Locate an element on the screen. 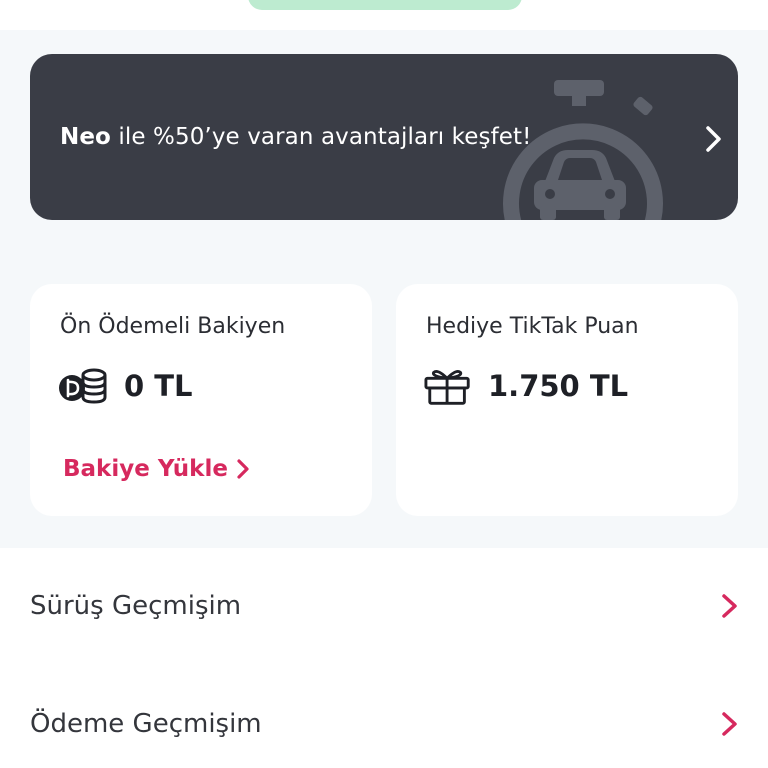 Image resolution: width=768 pixels, height=768 pixels. gift-points-value-row: 1.750 TL is located at coordinates (526, 386).